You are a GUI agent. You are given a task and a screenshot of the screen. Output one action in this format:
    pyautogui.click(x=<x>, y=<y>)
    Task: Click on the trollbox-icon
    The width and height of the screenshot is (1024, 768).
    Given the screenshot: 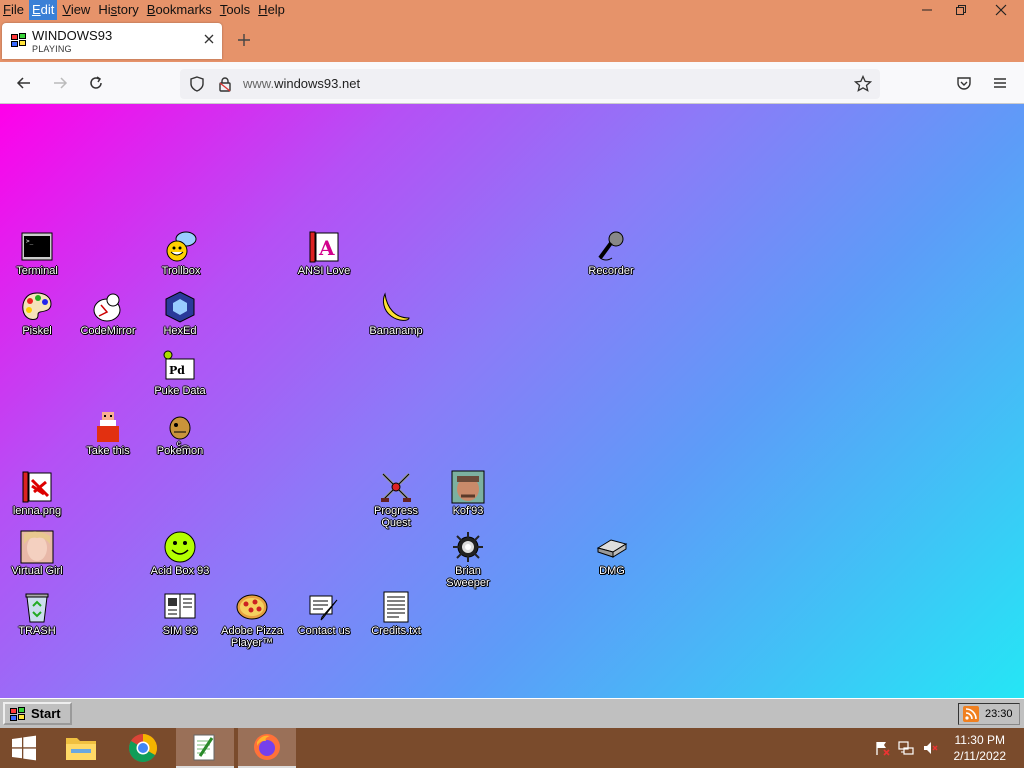 What is the action you would take?
    pyautogui.click(x=181, y=246)
    